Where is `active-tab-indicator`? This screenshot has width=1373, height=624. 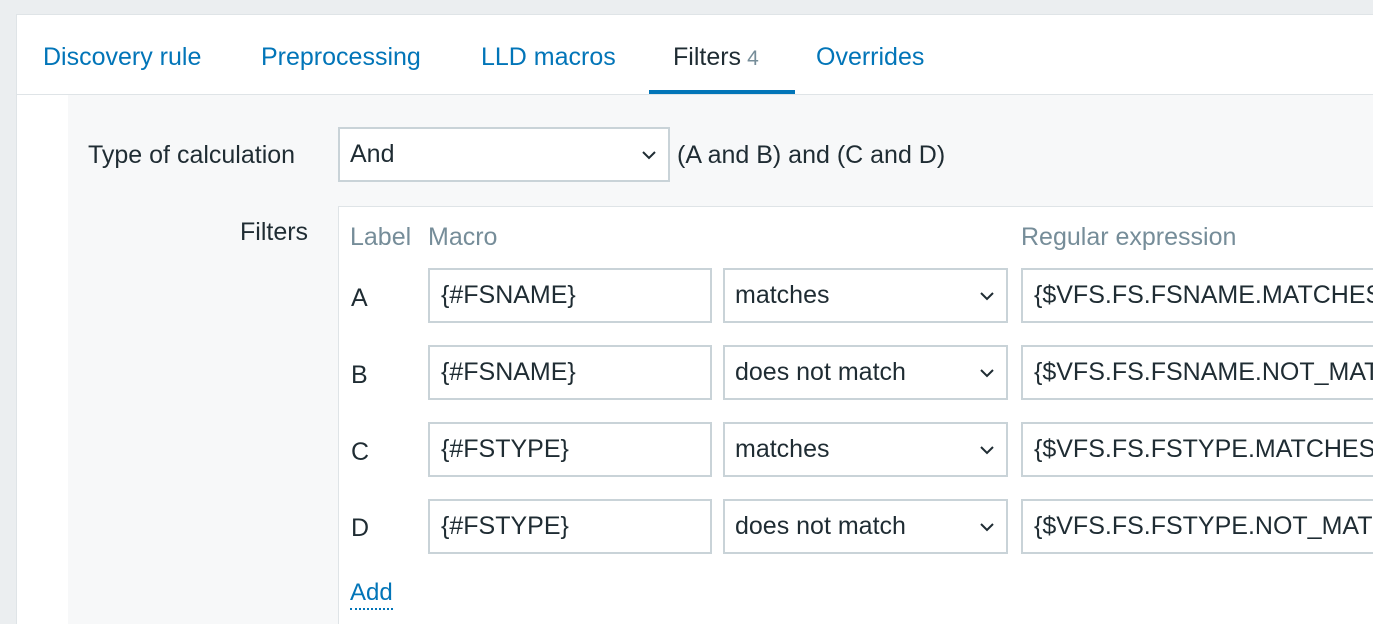 active-tab-indicator is located at coordinates (722, 92).